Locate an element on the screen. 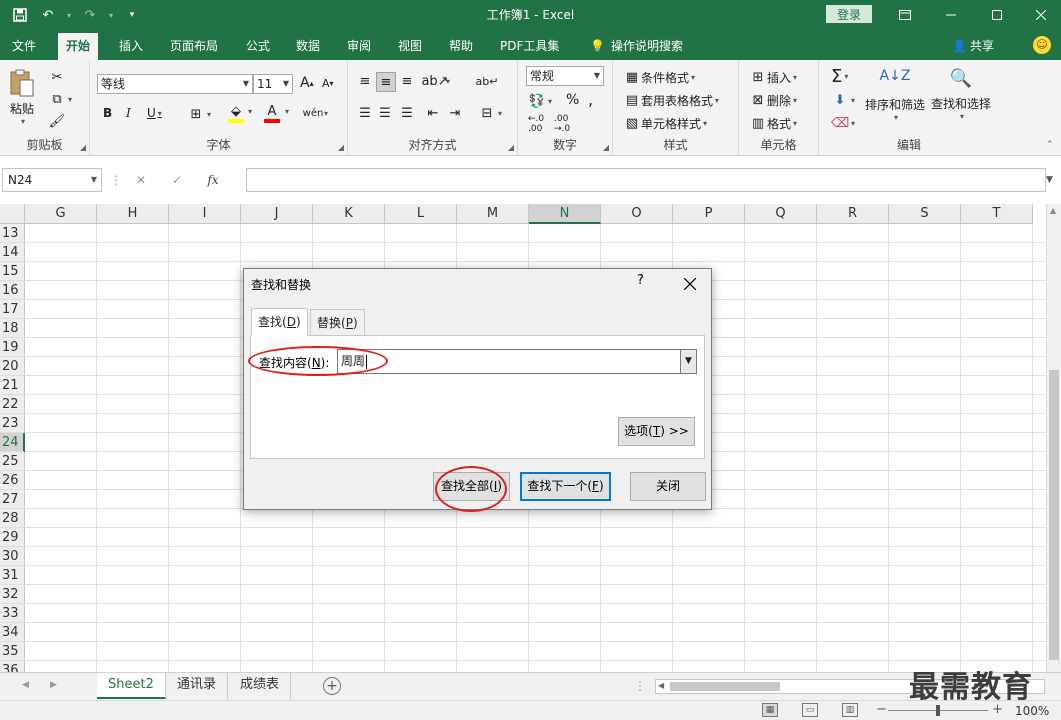  tab-view: 视图 is located at coordinates (410, 46).